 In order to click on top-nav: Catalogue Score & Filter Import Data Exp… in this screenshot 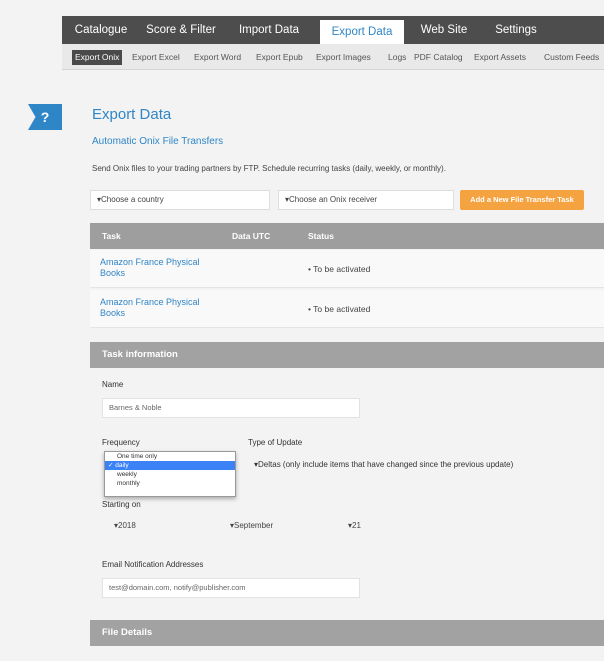, I will do `click(333, 30)`.